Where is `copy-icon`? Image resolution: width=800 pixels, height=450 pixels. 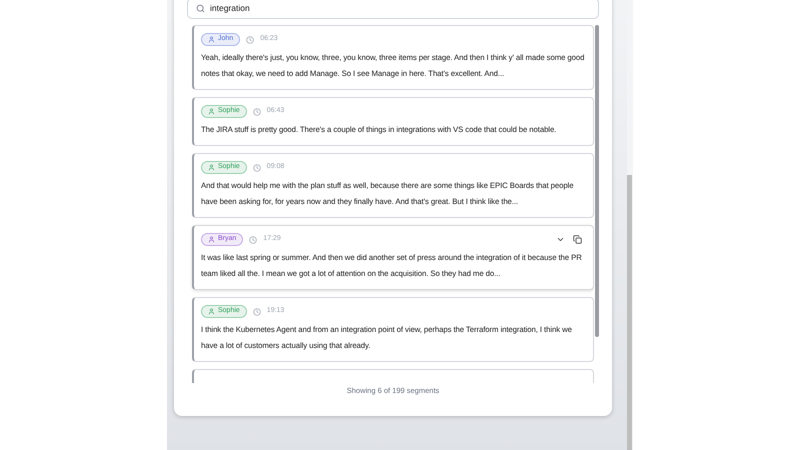 copy-icon is located at coordinates (577, 239).